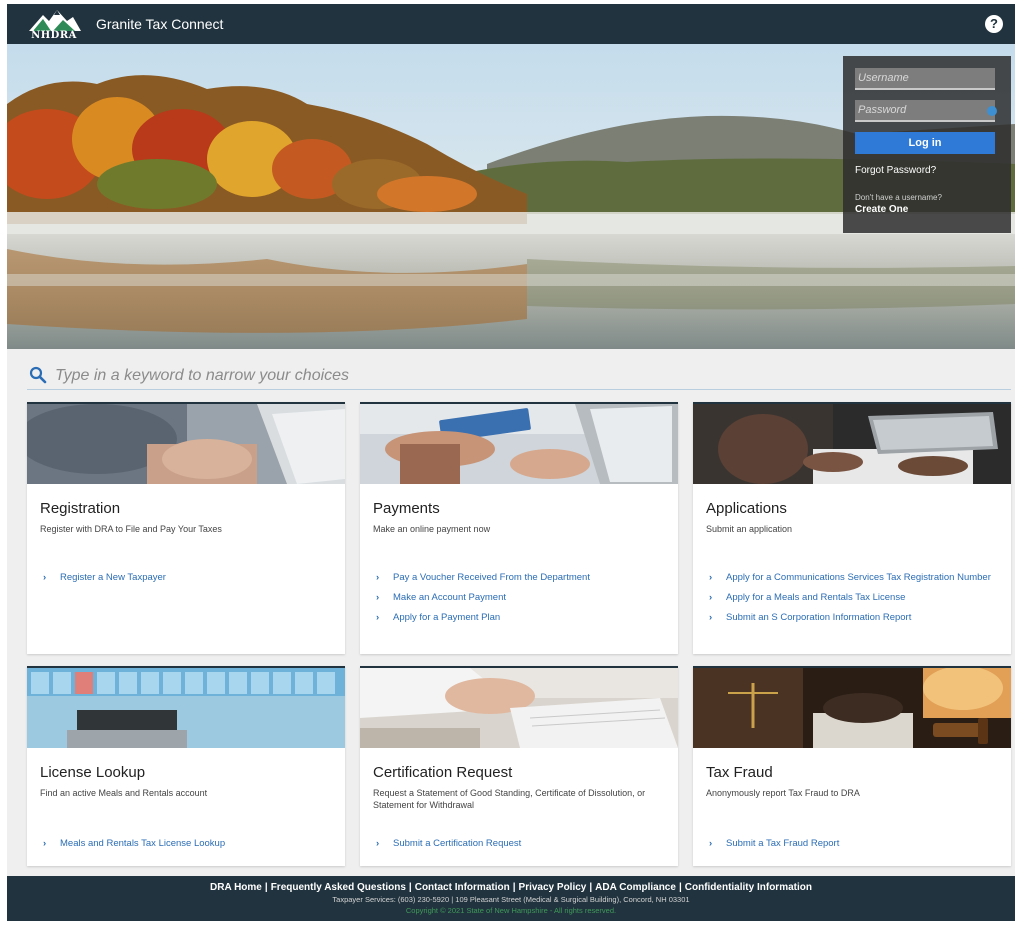  What do you see at coordinates (523, 597) in the screenshot?
I see `account-payment-link: › Make an Account Payment` at bounding box center [523, 597].